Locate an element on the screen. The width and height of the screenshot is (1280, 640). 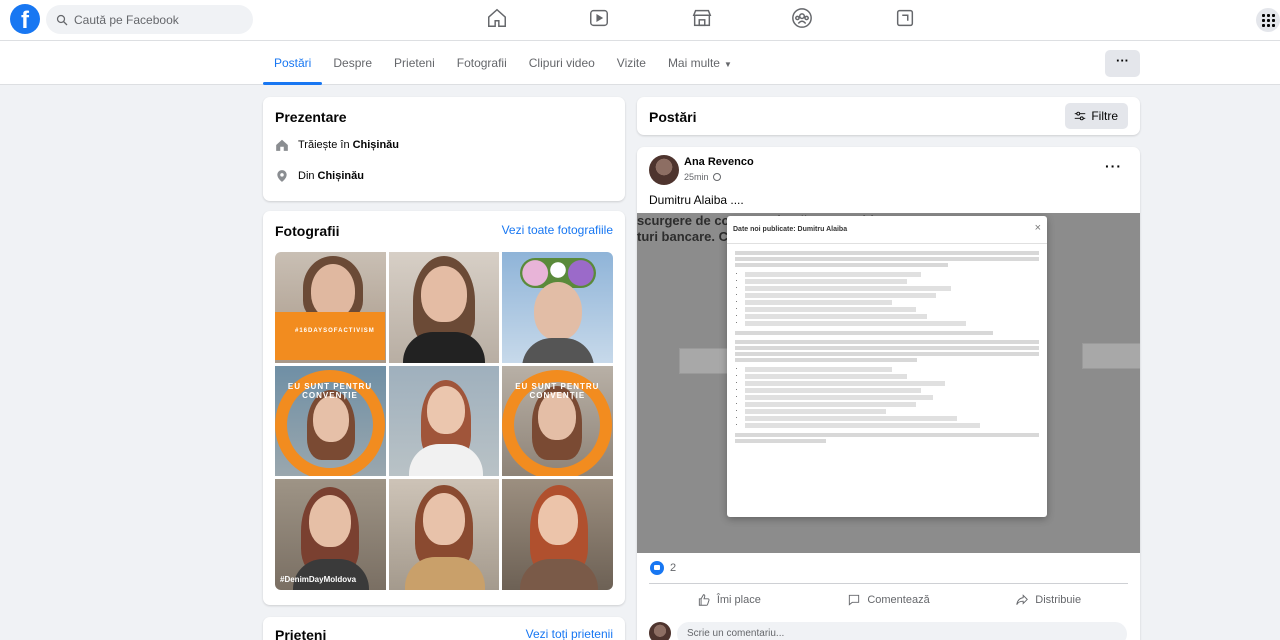
modal-body-text is located at coordinates (887, 349).